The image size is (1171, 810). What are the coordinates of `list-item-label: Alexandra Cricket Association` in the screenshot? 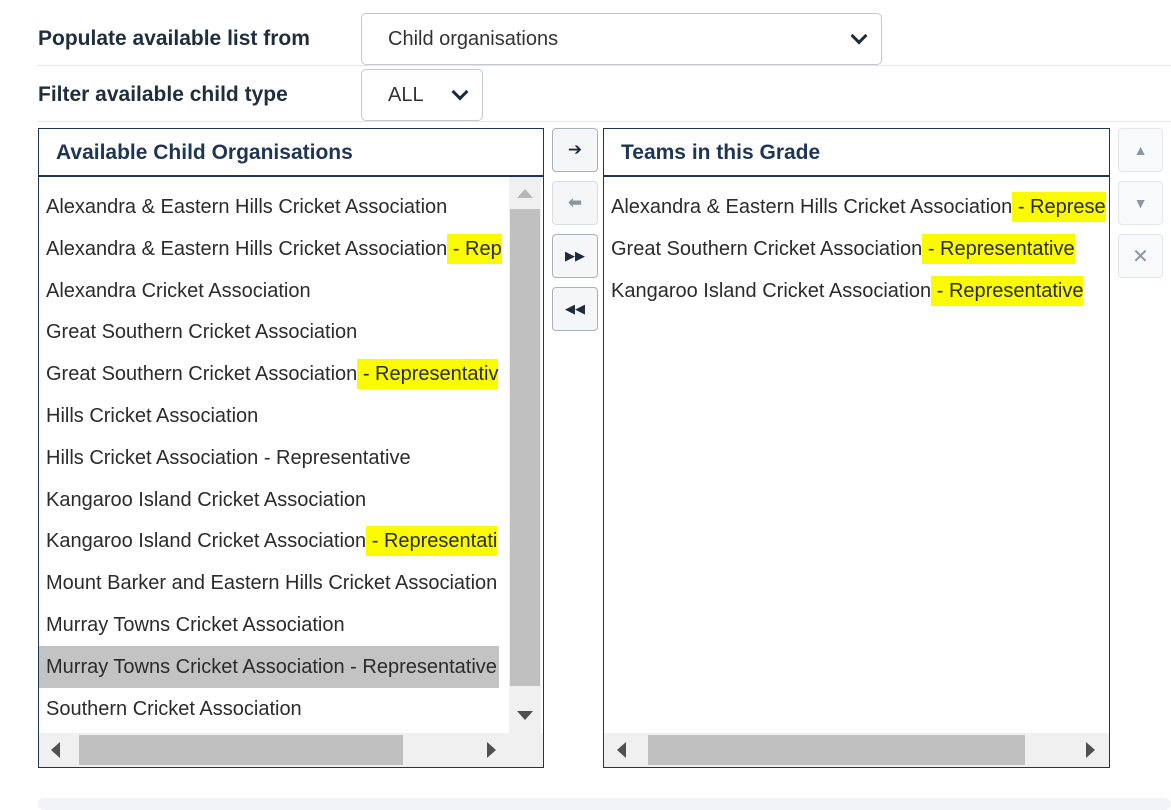 It's located at (178, 290).